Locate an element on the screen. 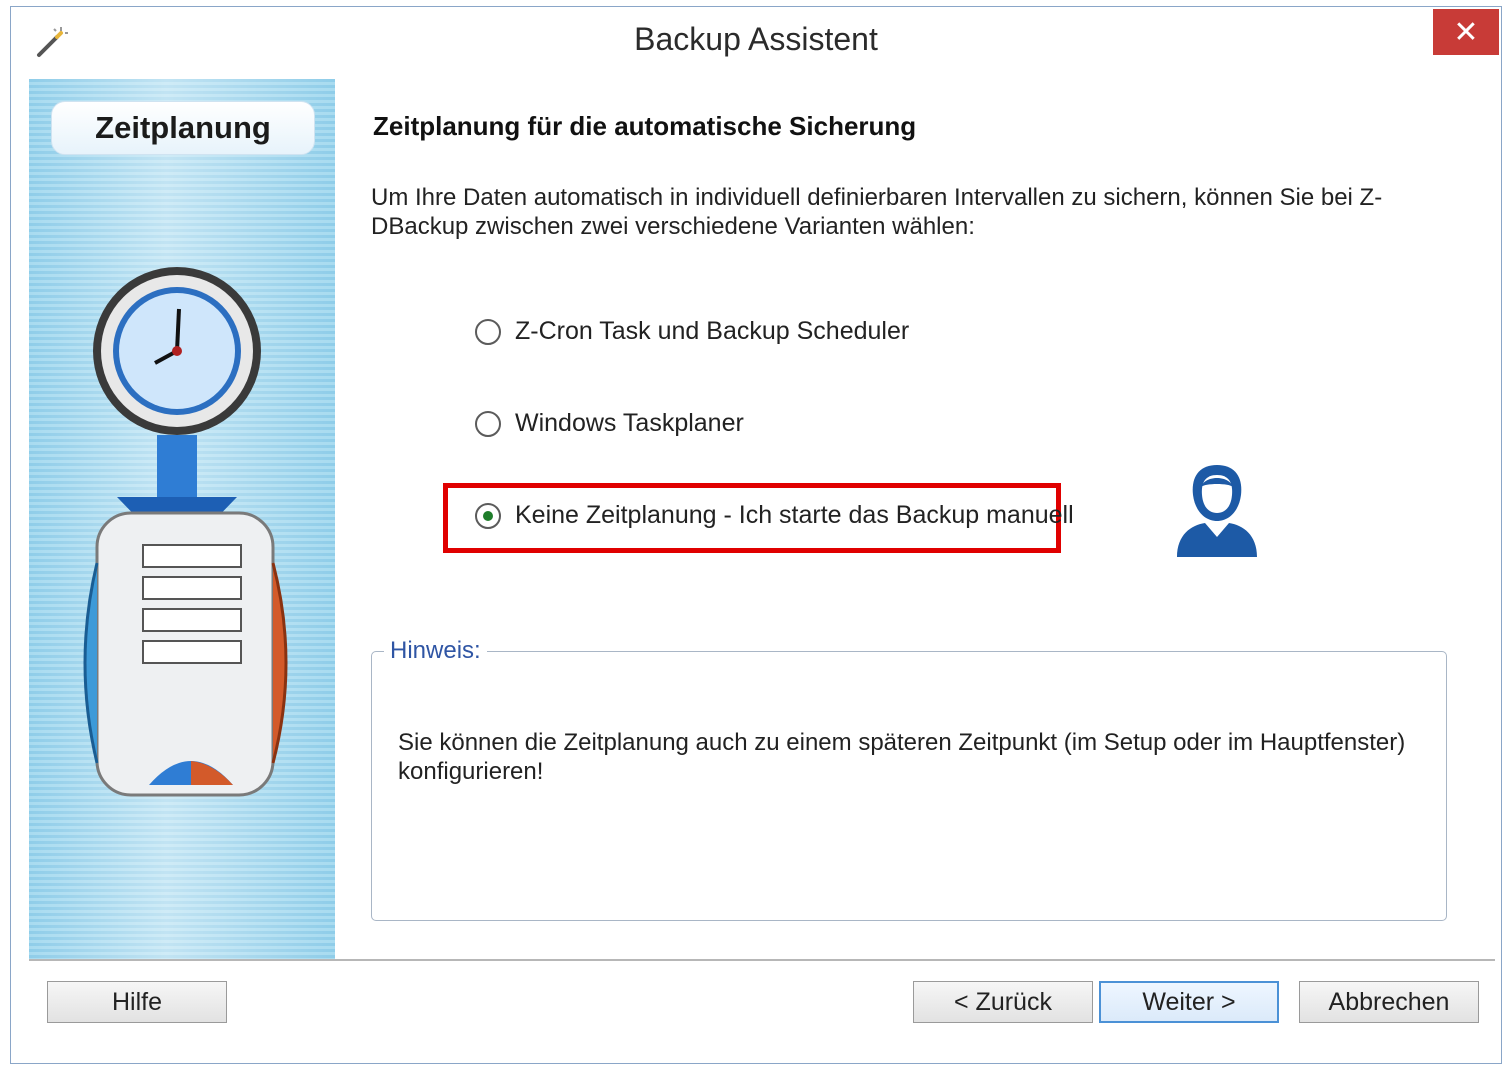 Image resolution: width=1504 pixels, height=1067 pixels. window-title: Backup Assistent is located at coordinates (756, 39).